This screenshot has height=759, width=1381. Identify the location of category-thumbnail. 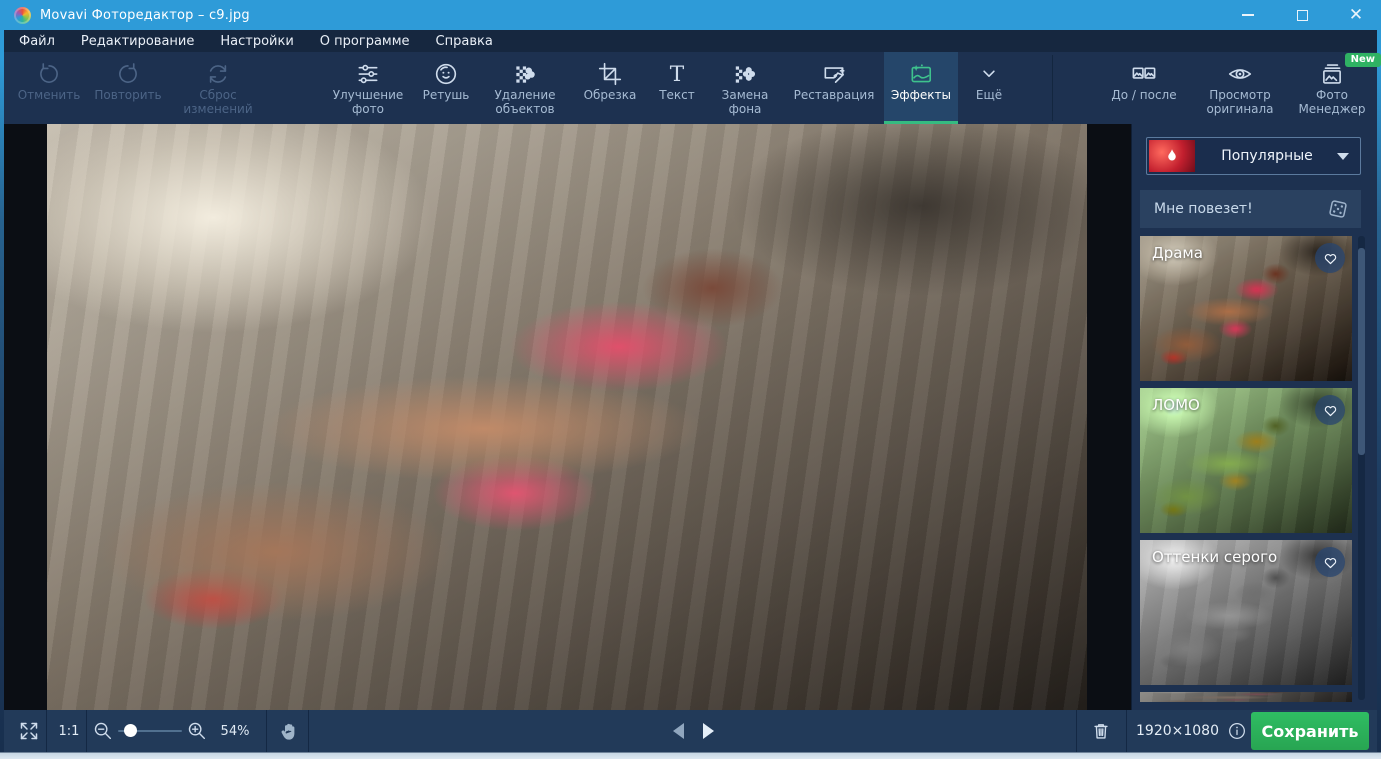
(1172, 156).